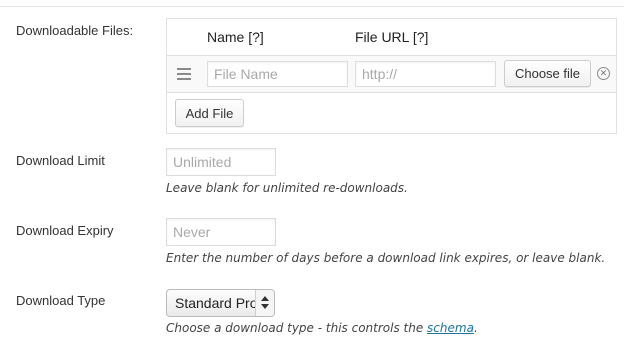 The height and width of the screenshot is (353, 624). I want to click on files-table-header: Name [?] File URL [?], so click(391, 37).